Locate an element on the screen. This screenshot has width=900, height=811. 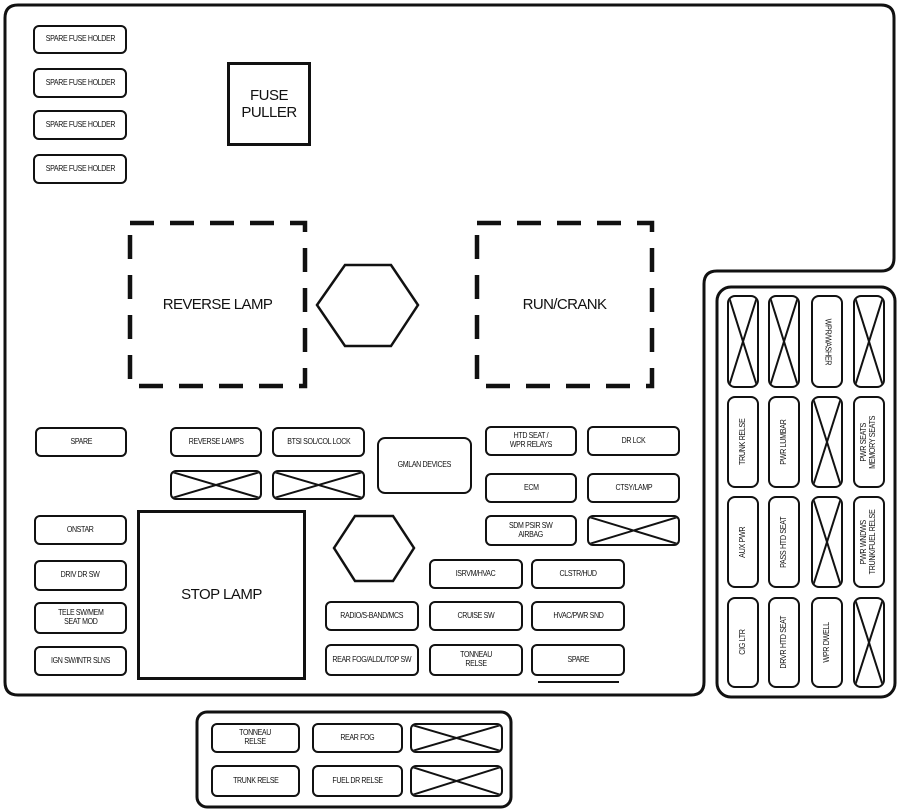
vertical-fuse: AUX PWR is located at coordinates (743, 542).